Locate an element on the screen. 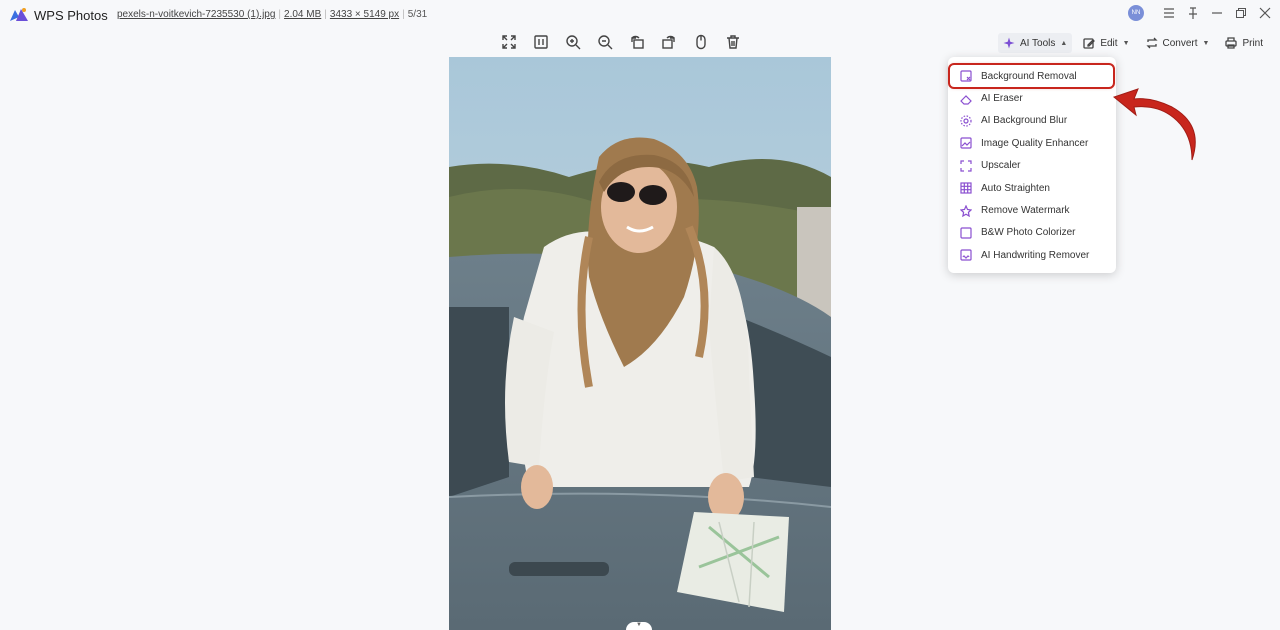  convert-button: Convert ▼ is located at coordinates (1178, 43).